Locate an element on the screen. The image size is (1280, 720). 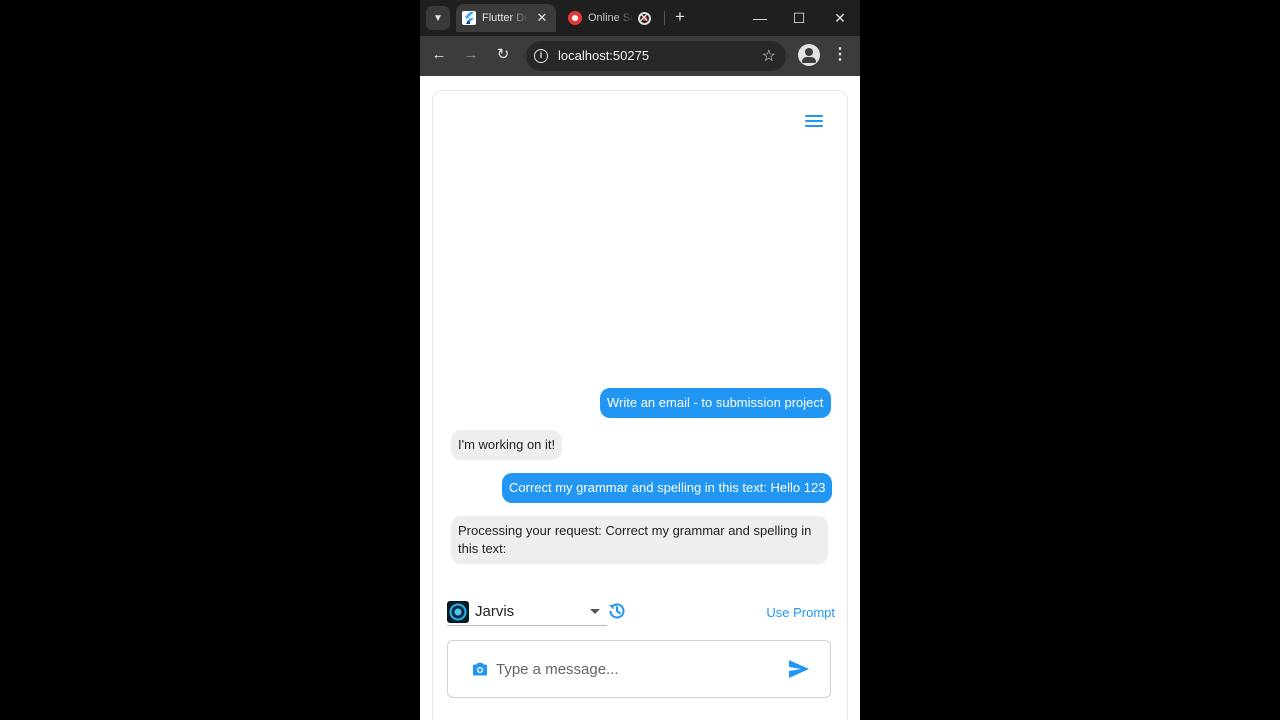
close-window-button: ✕ is located at coordinates (840, 18).